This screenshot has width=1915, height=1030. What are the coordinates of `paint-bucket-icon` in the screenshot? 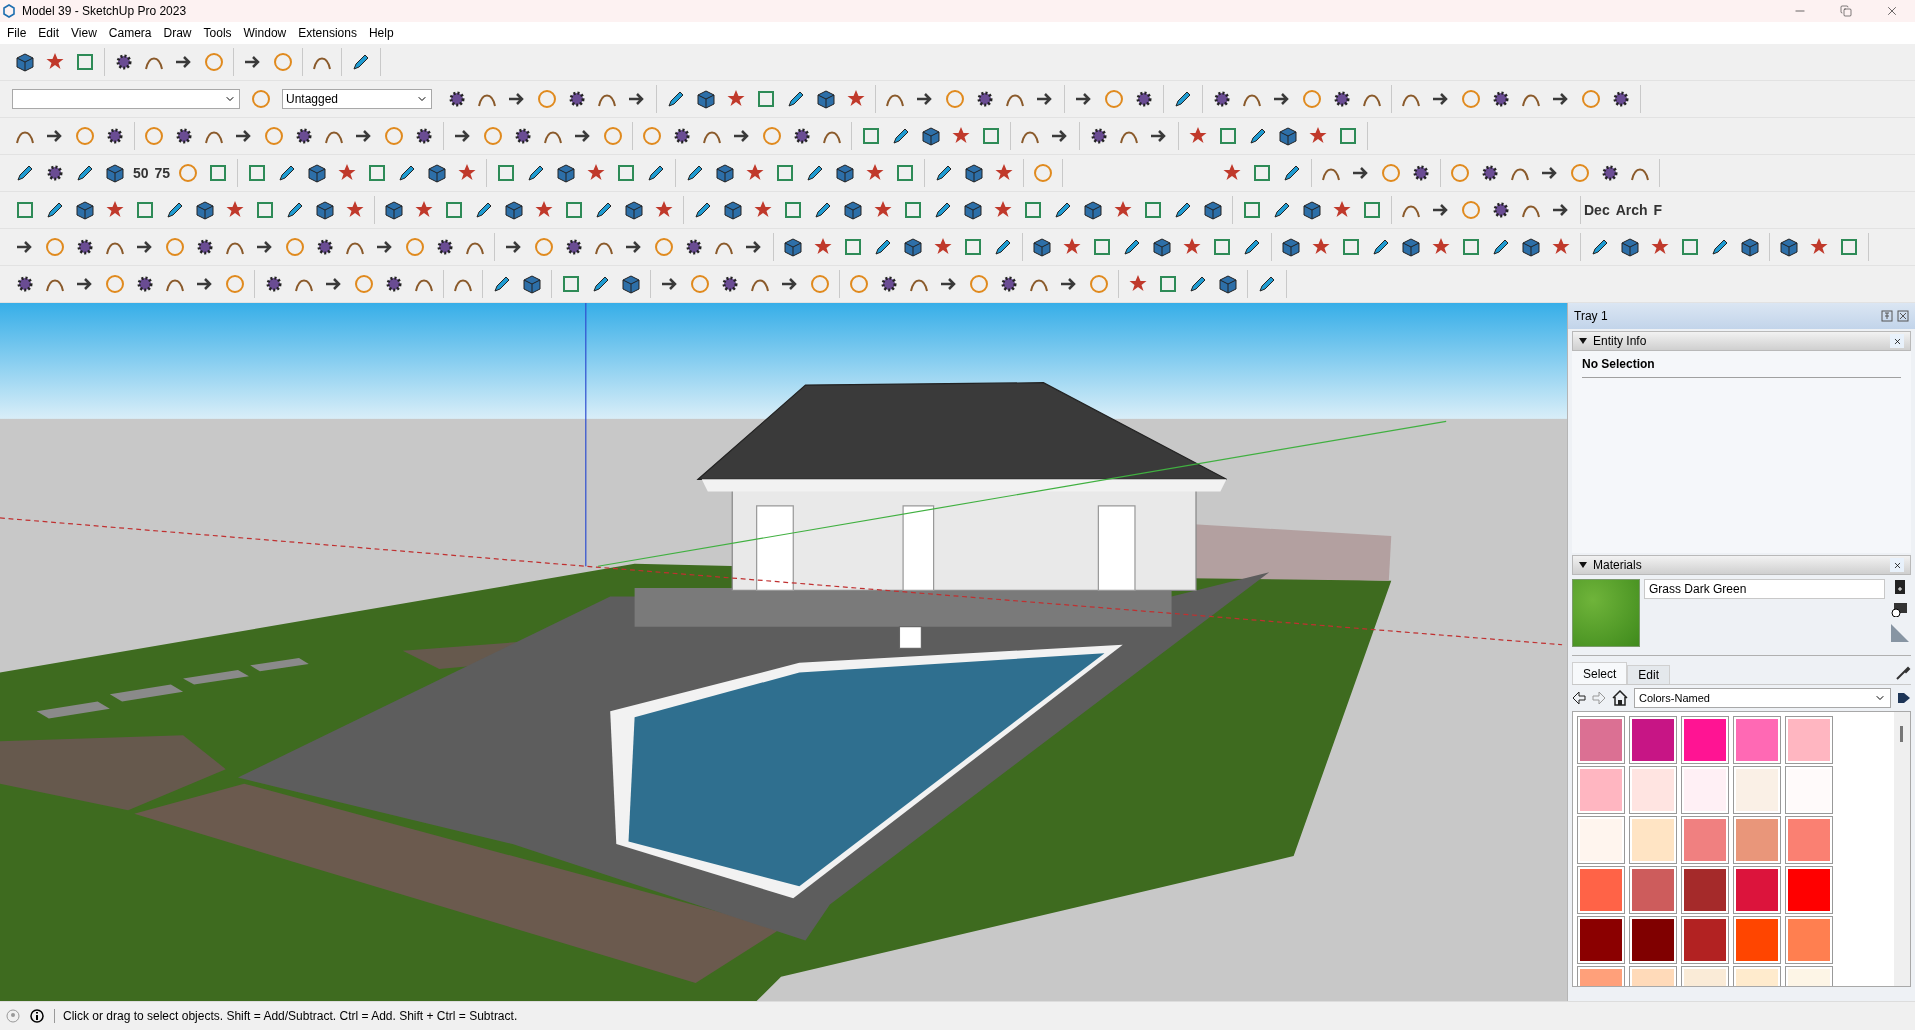 It's located at (1900, 587).